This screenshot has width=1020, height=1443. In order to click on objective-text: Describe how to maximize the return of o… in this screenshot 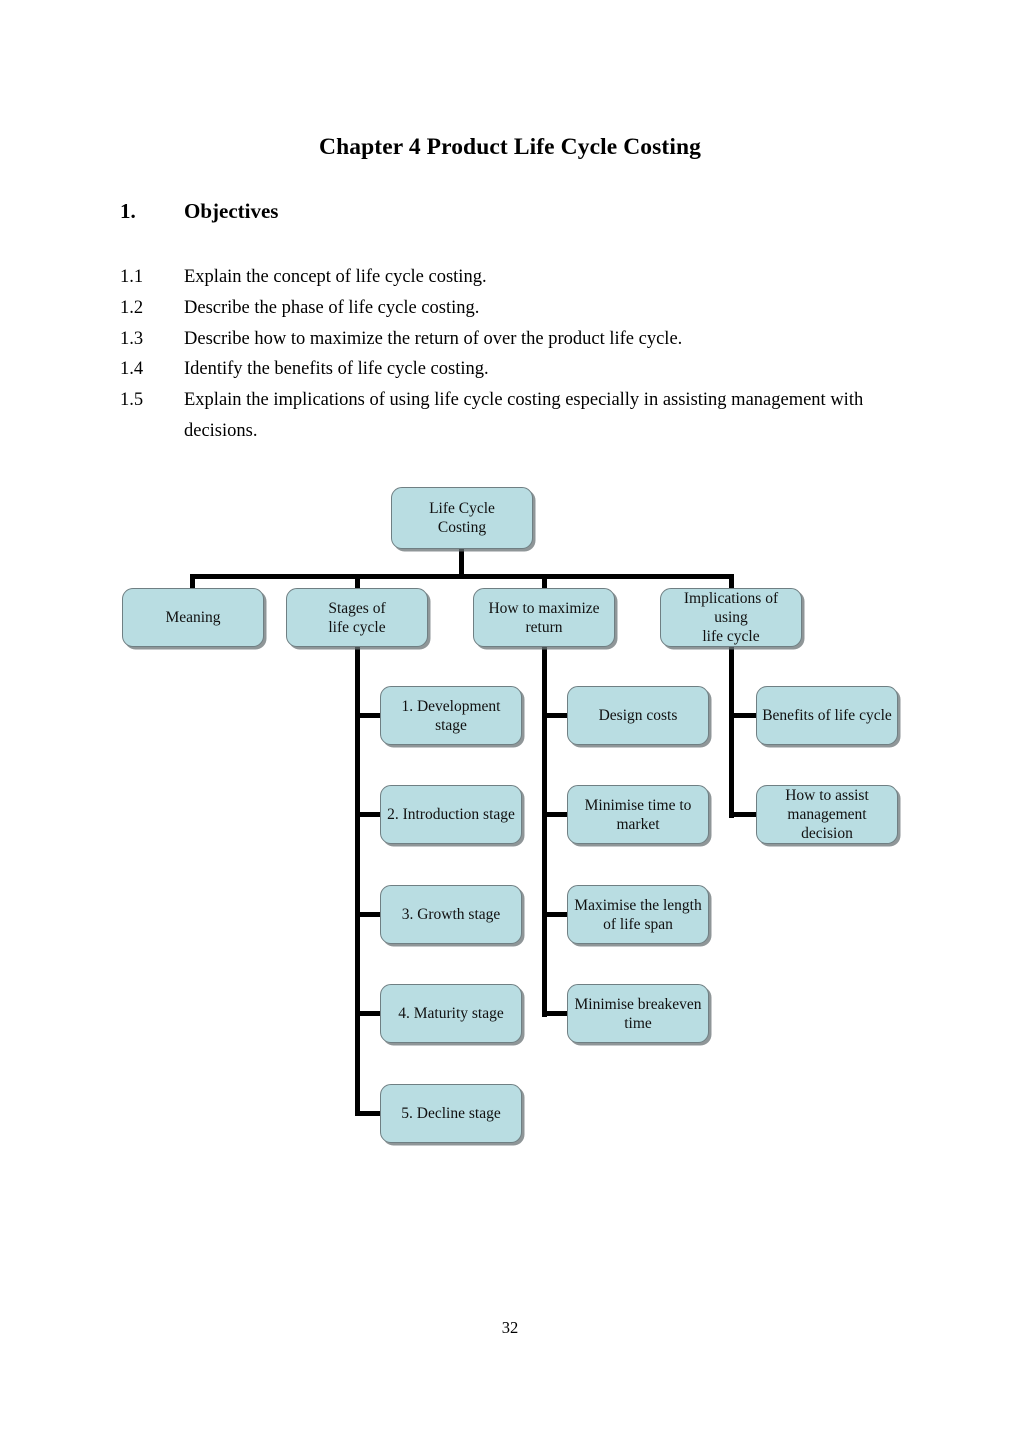, I will do `click(433, 338)`.